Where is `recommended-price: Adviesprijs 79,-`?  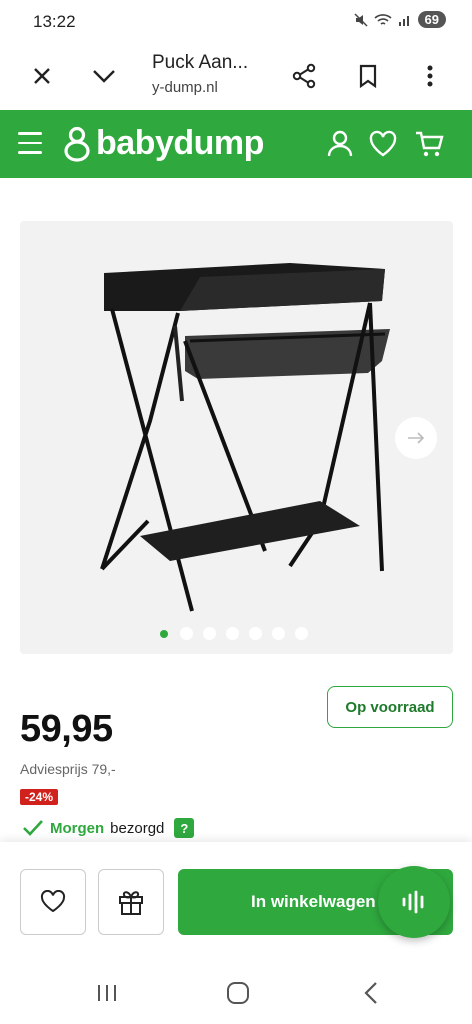 recommended-price: Adviesprijs 79,- is located at coordinates (68, 769).